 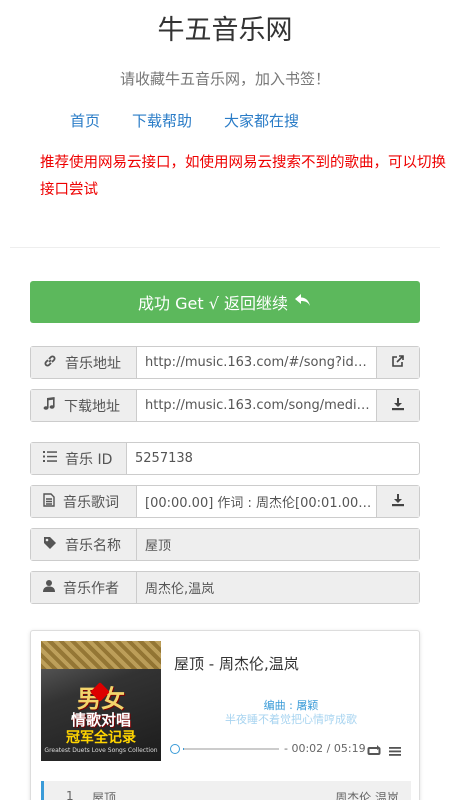 I want to click on site-subtitle: 请收藏牛五音乐网，加入书签！, so click(x=224, y=79).